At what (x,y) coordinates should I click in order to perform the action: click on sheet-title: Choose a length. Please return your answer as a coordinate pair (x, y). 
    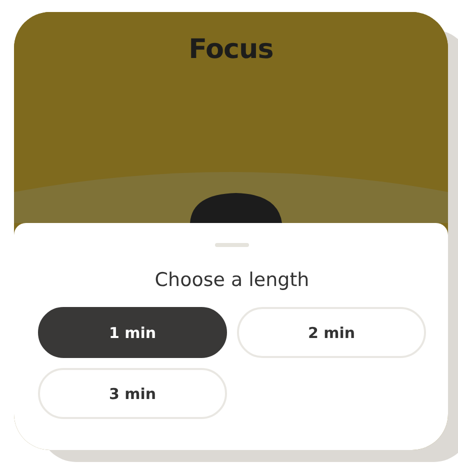
    Looking at the image, I should click on (232, 280).